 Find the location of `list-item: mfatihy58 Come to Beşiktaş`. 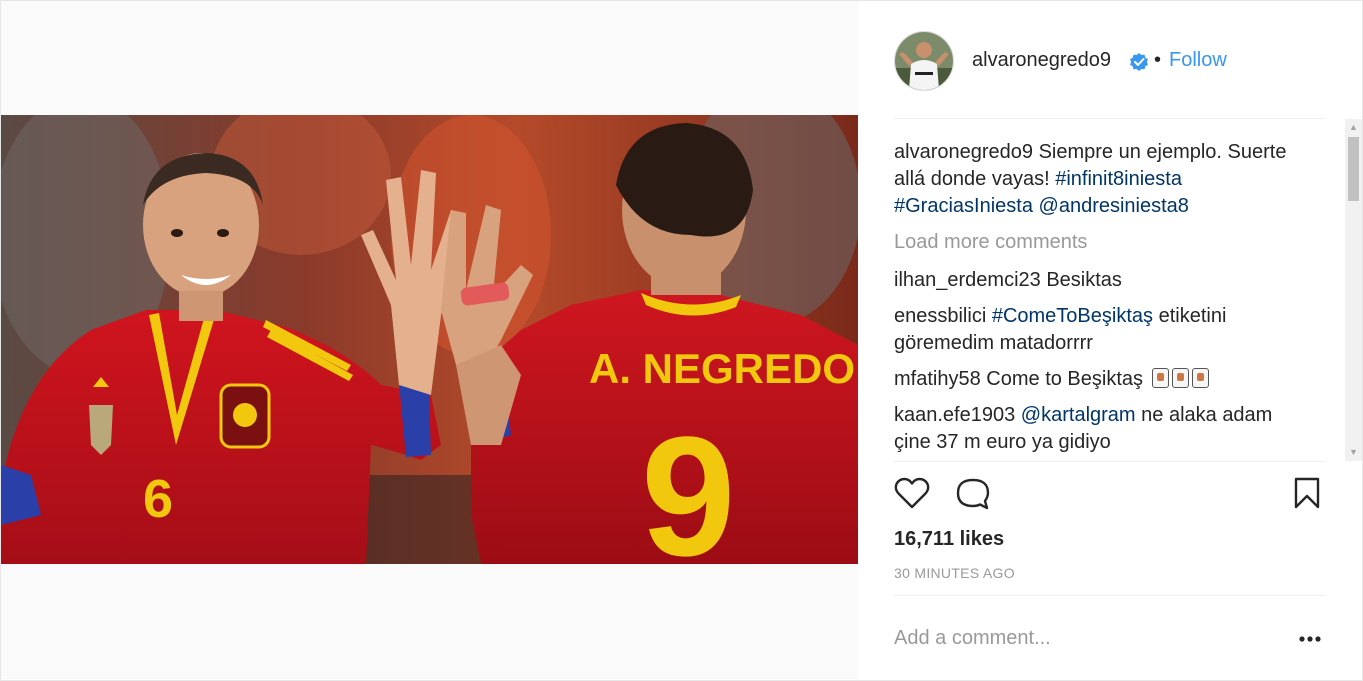

list-item: mfatihy58 Come to Beşiktaş is located at coordinates (1099, 379).